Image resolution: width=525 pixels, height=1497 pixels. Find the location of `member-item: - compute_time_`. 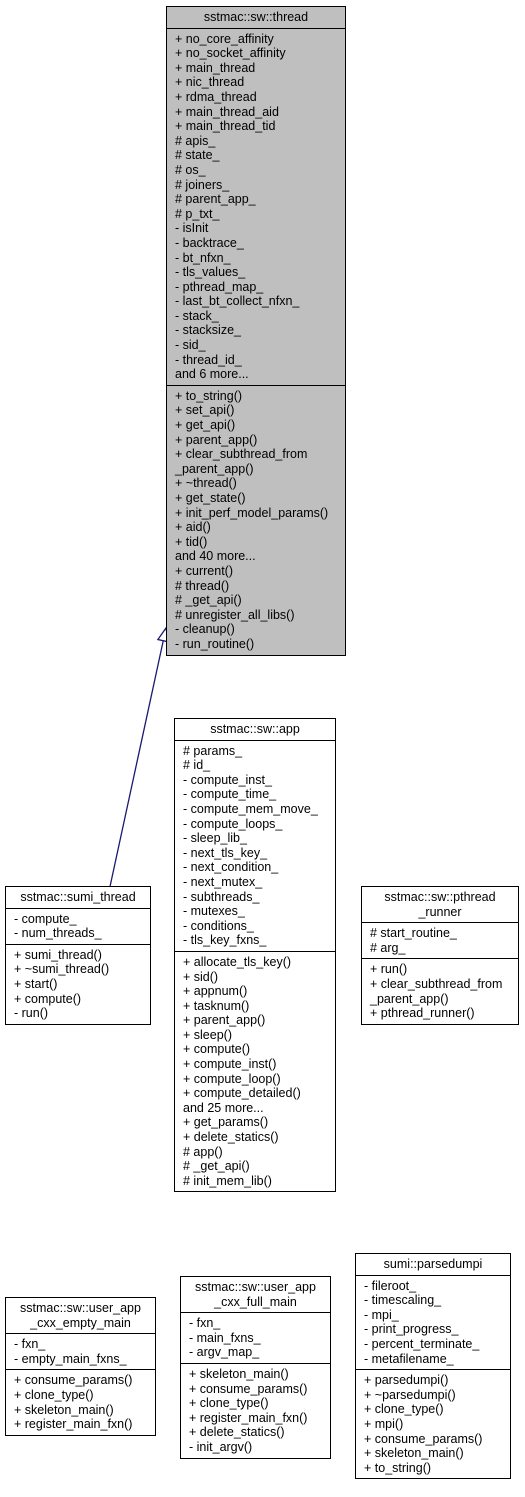

member-item: - compute_time_ is located at coordinates (230, 794).